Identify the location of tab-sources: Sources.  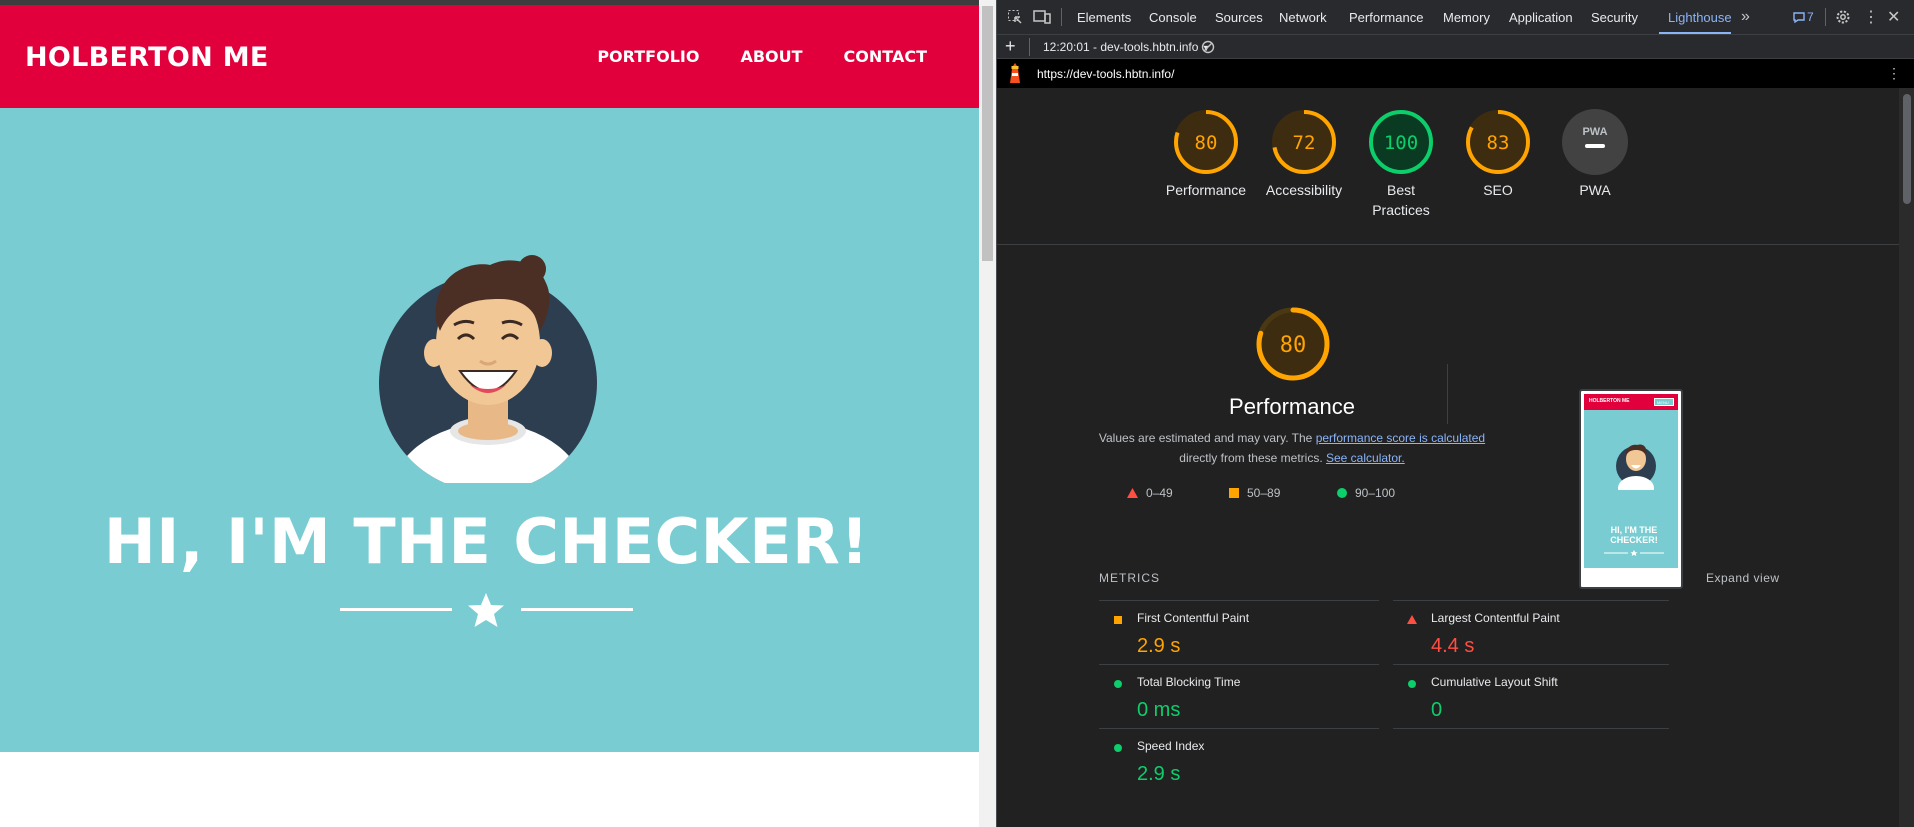
(1239, 17).